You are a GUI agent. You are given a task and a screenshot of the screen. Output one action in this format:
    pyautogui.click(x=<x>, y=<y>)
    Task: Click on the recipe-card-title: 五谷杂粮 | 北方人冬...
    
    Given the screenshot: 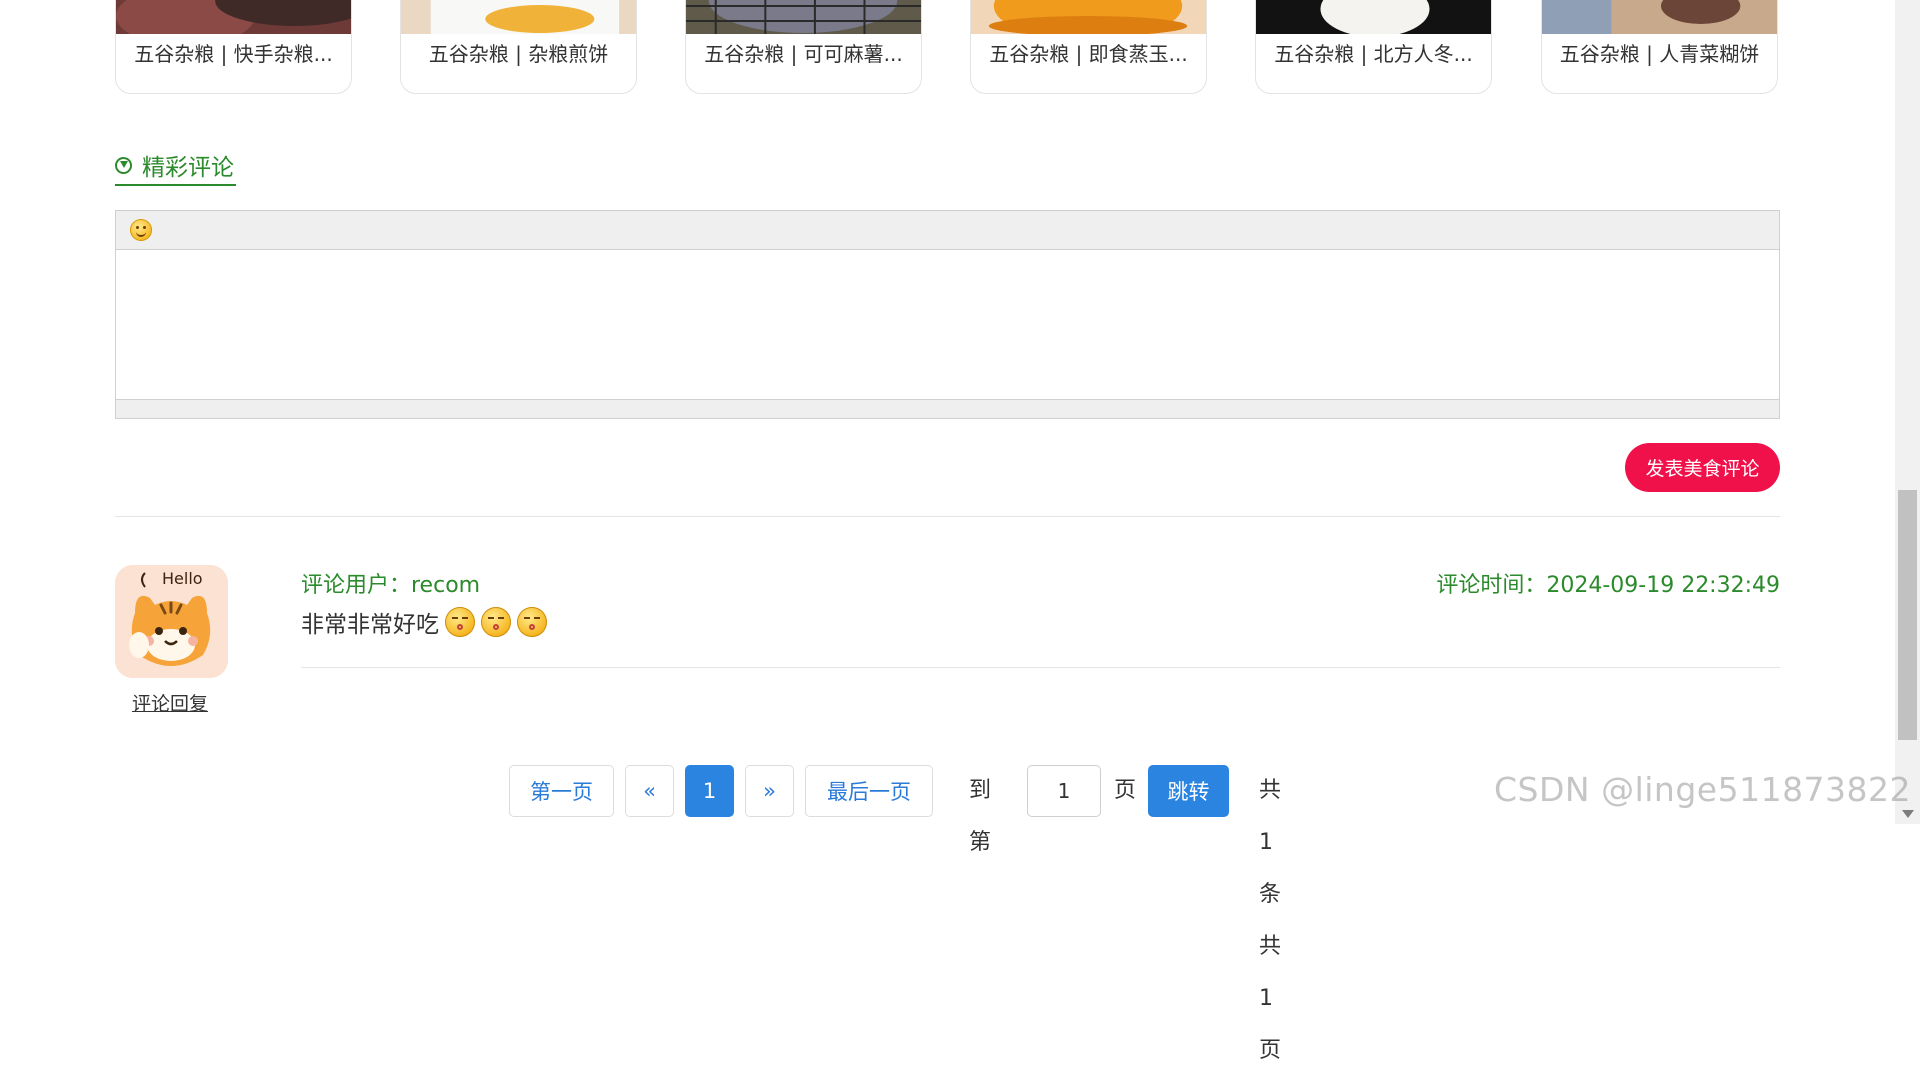 What is the action you would take?
    pyautogui.click(x=1373, y=54)
    